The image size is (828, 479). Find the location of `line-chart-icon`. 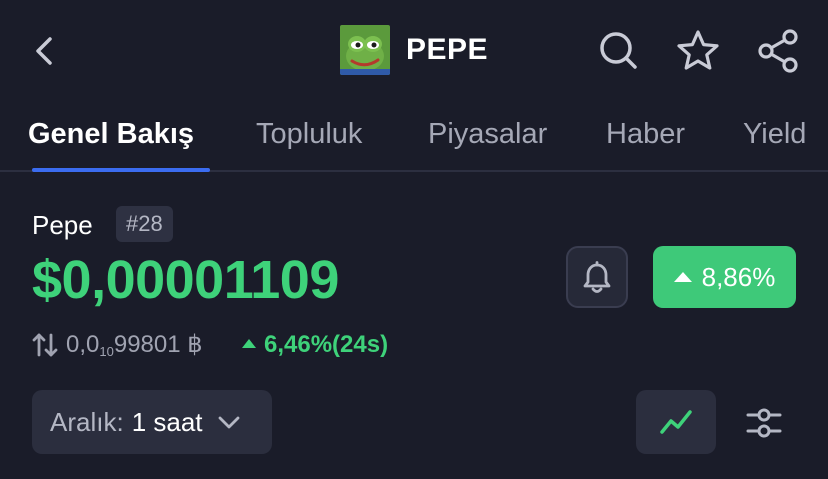

line-chart-icon is located at coordinates (676, 422).